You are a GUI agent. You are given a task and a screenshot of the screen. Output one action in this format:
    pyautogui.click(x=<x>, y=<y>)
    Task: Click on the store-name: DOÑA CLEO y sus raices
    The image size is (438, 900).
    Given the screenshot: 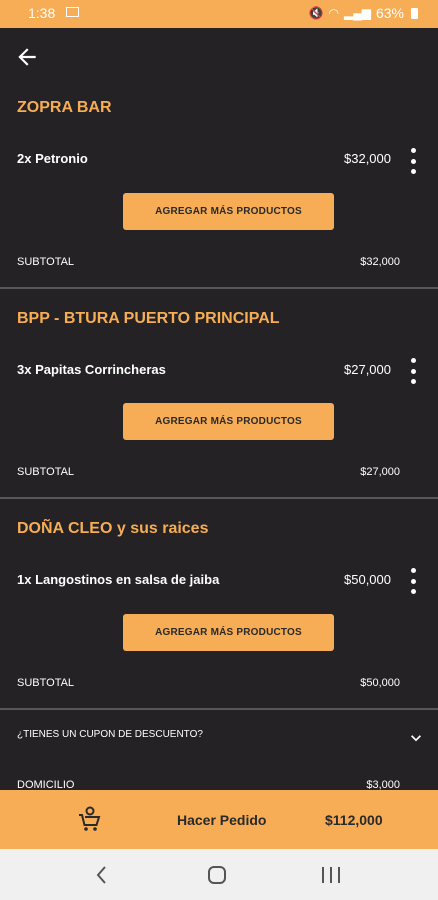 What is the action you would take?
    pyautogui.click(x=113, y=528)
    